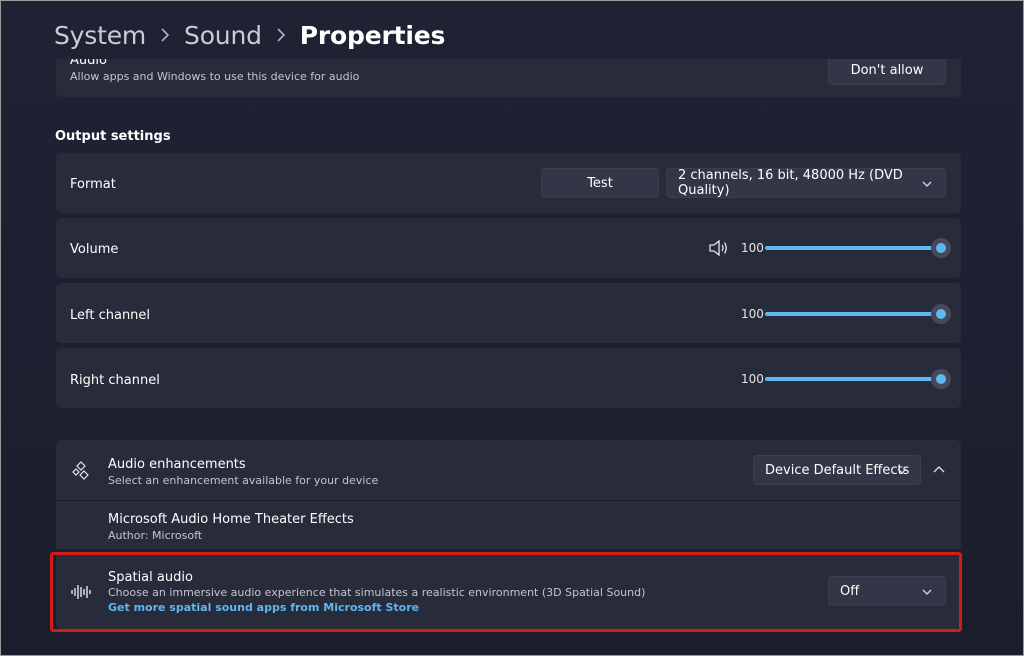 This screenshot has width=1024, height=656. Describe the element at coordinates (223, 35) in the screenshot. I see `breadcrumb-sound: Sound` at that location.